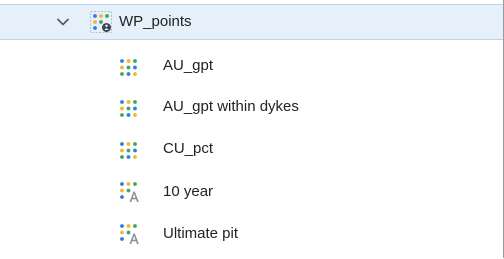 This screenshot has height=259, width=504. I want to click on tree-item-label: CU_pct, so click(188, 148).